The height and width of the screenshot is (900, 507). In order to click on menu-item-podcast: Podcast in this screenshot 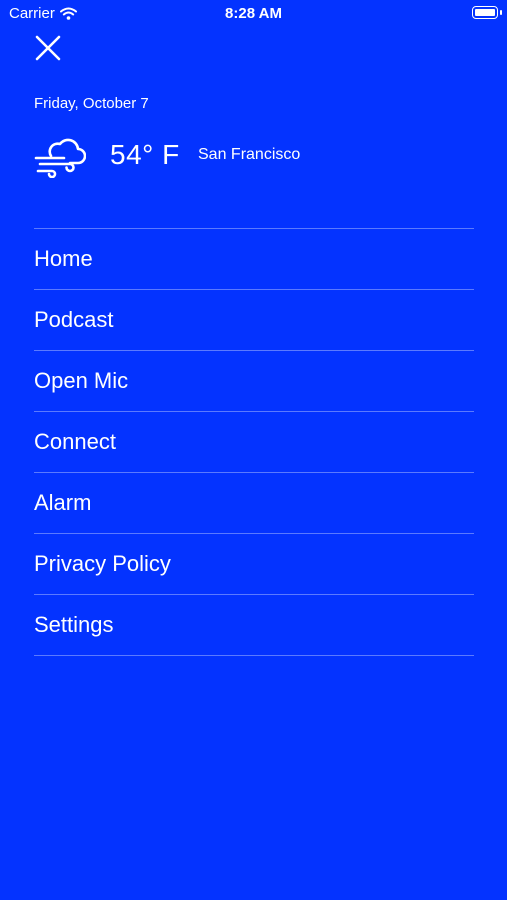, I will do `click(254, 320)`.